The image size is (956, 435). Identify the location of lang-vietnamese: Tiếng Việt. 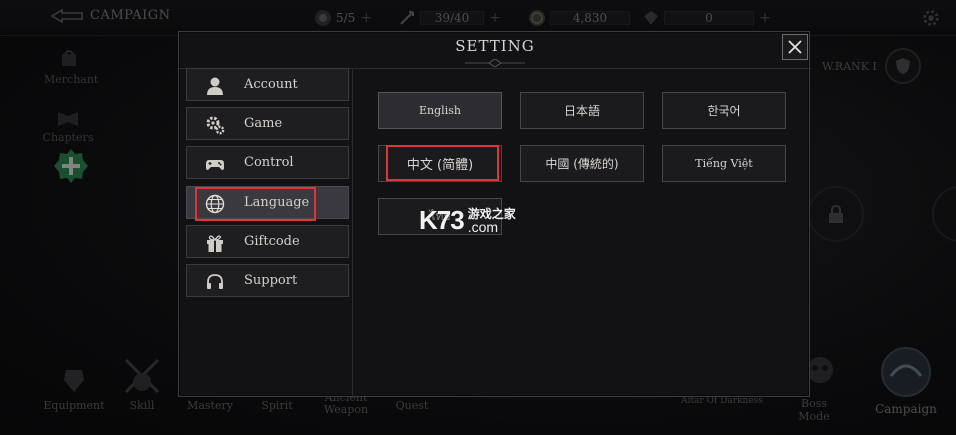
(724, 163).